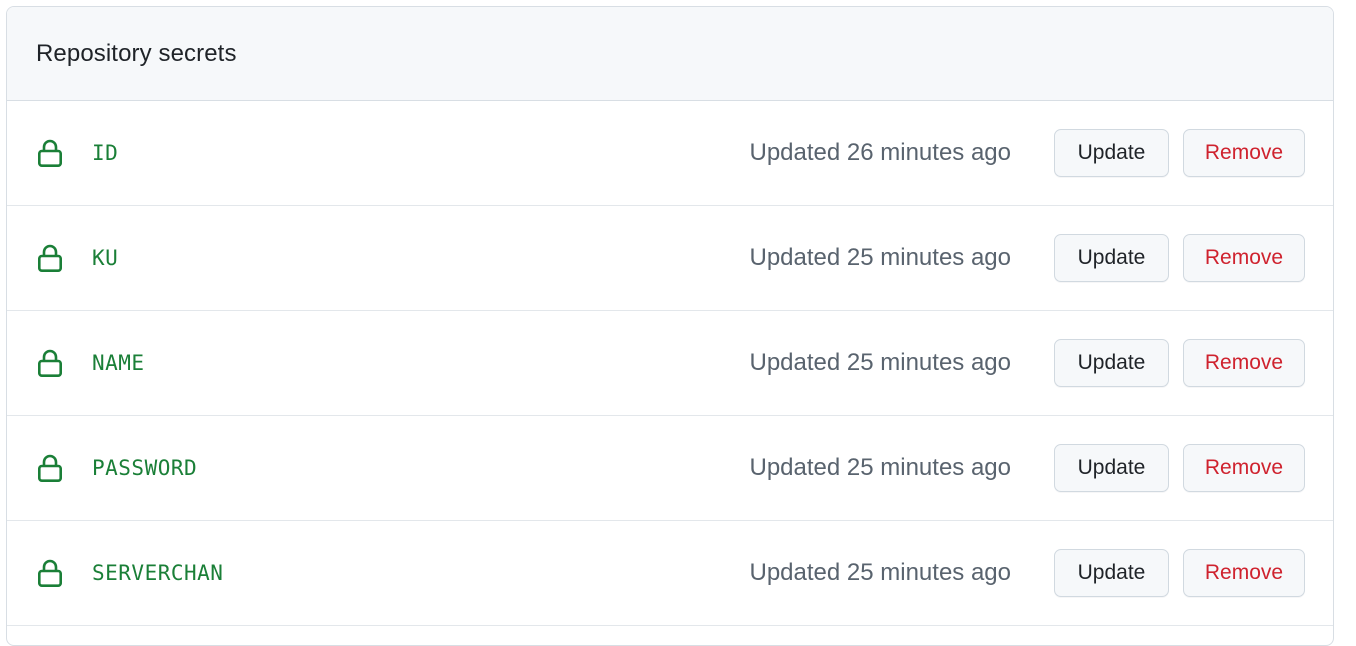 This screenshot has height=646, width=1356. What do you see at coordinates (105, 258) in the screenshot?
I see `secret-name: KU` at bounding box center [105, 258].